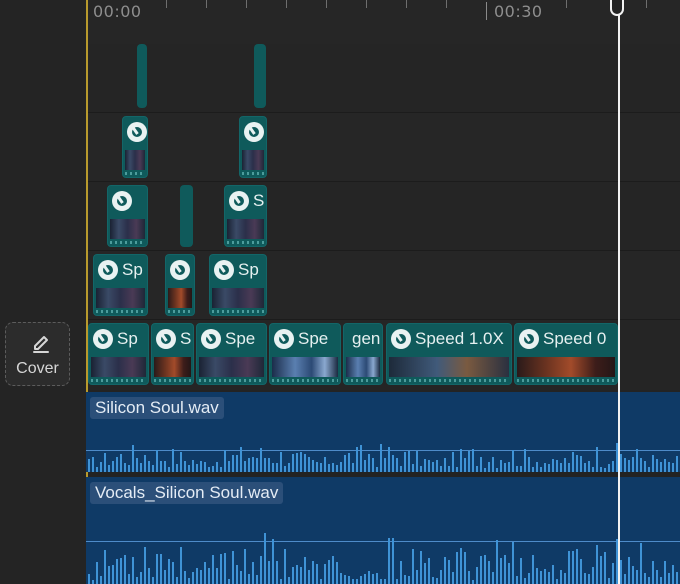  What do you see at coordinates (37, 368) in the screenshot?
I see `cover-label: Cover` at bounding box center [37, 368].